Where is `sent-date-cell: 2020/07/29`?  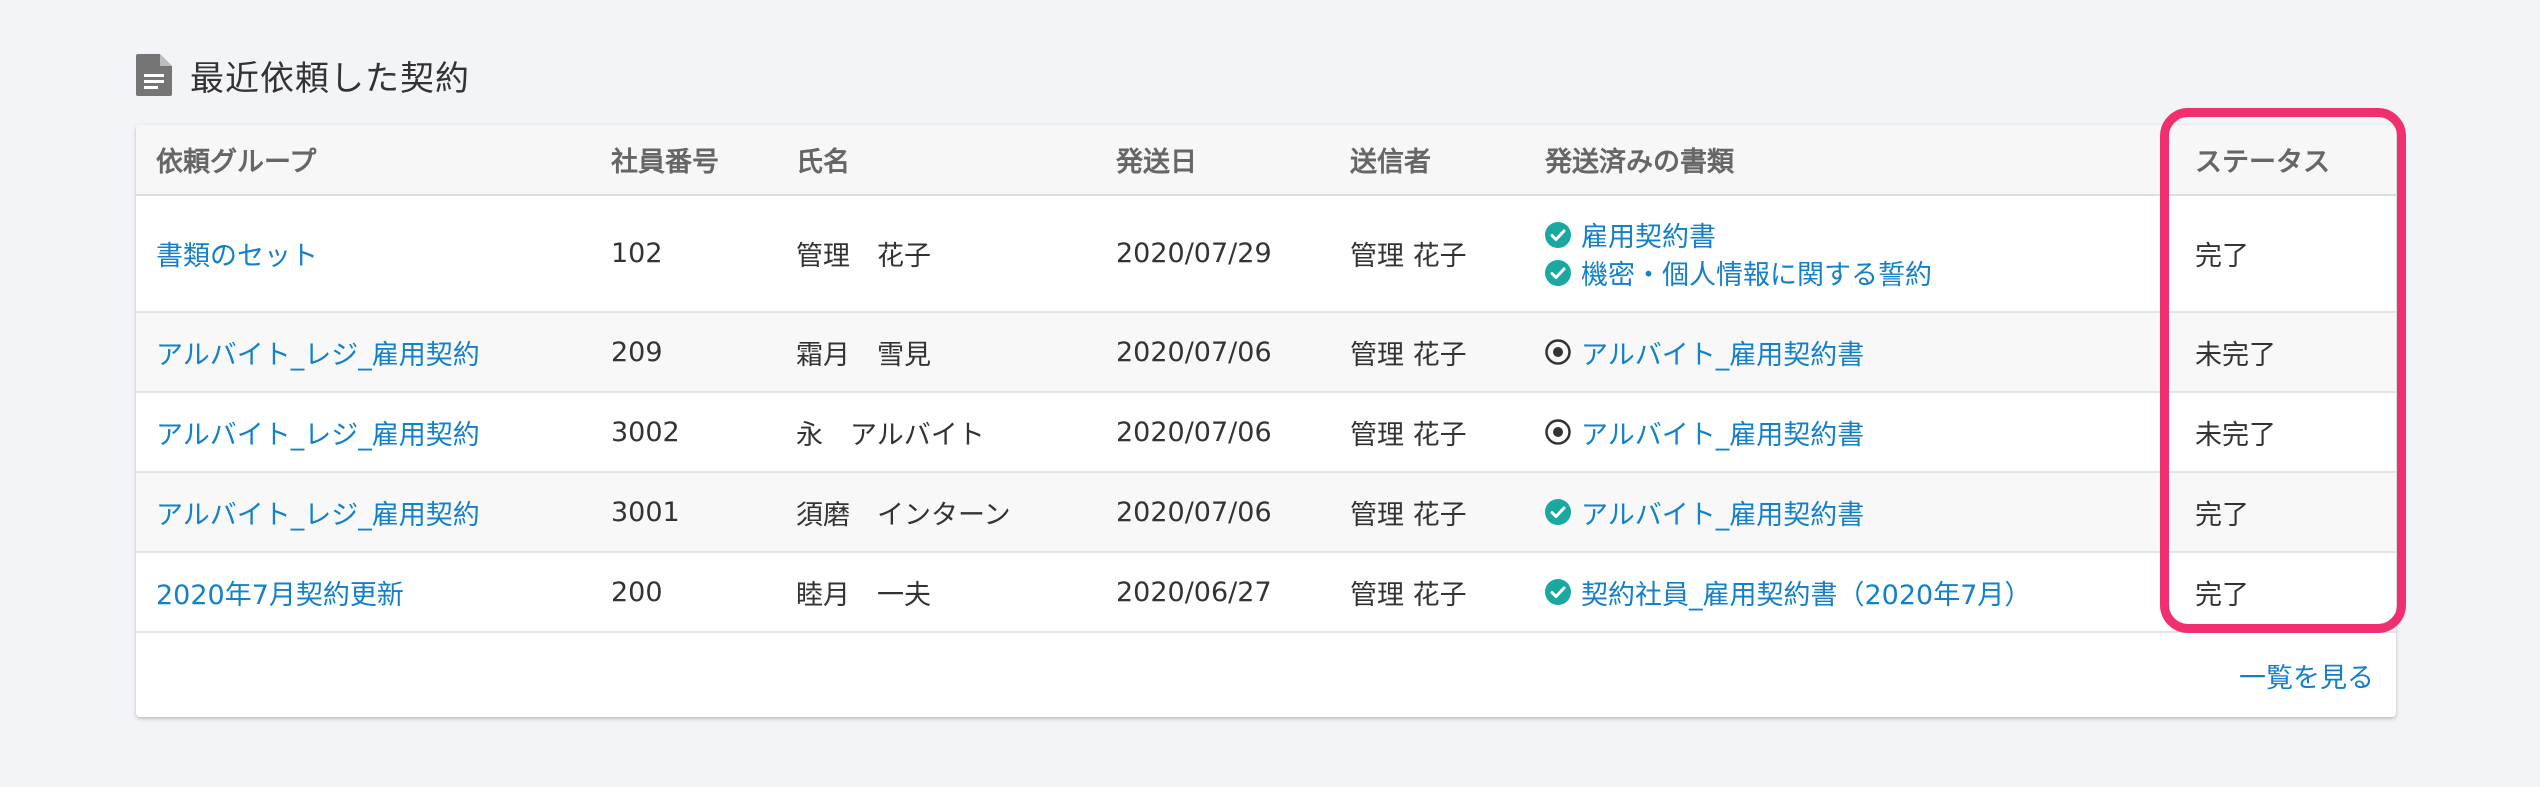 sent-date-cell: 2020/07/29 is located at coordinates (1213, 254).